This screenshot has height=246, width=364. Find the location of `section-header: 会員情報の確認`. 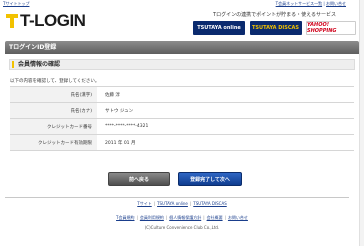

section-header: 会員情報の確認 is located at coordinates (182, 64).